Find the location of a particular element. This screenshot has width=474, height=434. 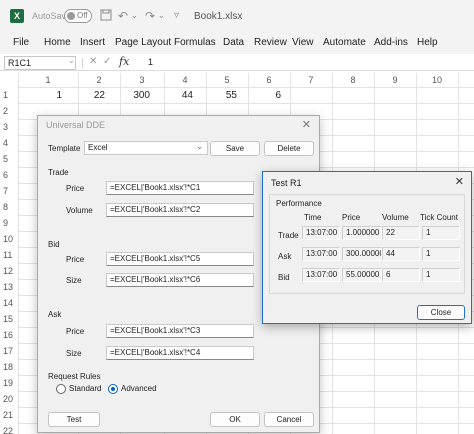

column-header: 6 is located at coordinates (269, 80).